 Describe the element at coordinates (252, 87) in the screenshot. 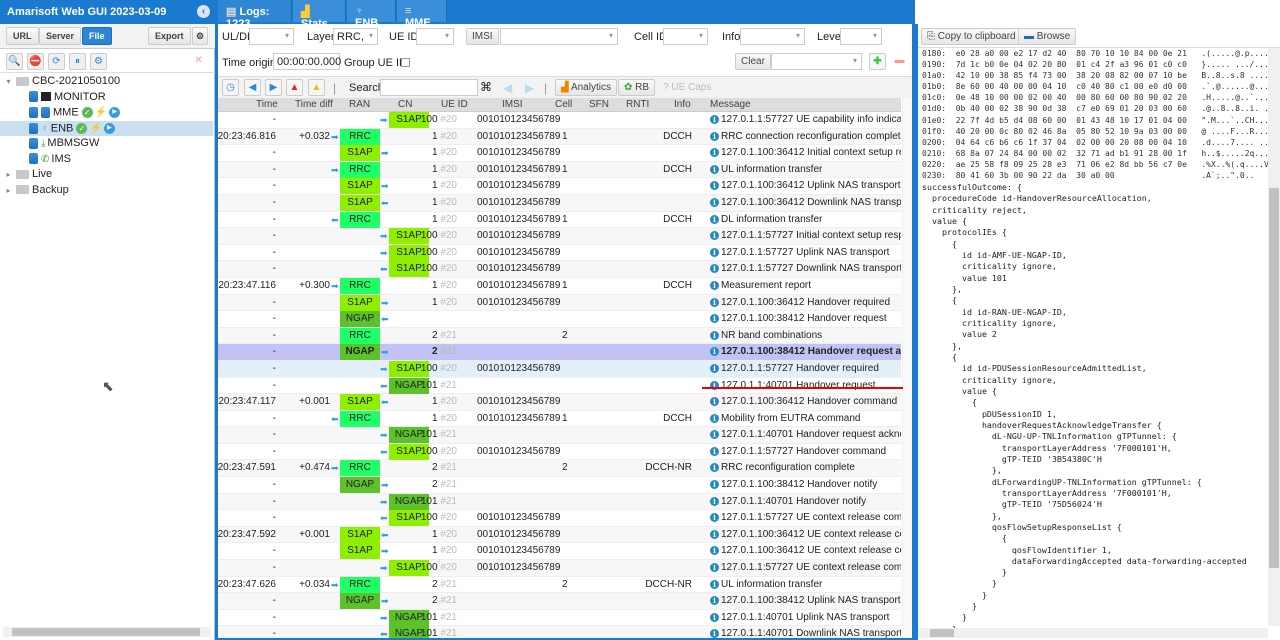

I see `arrow-left-icon: ◀` at that location.